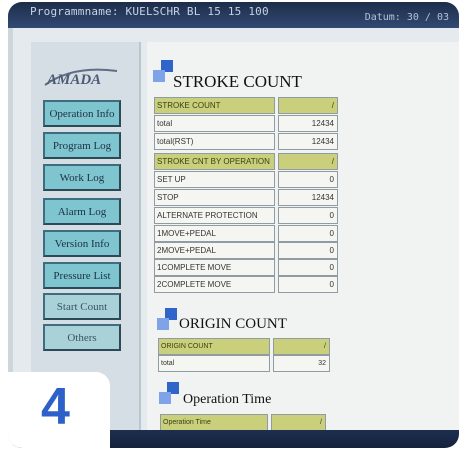 The height and width of the screenshot is (450, 459). Describe the element at coordinates (214, 197) in the screenshot. I see `row-label: STOP` at that location.